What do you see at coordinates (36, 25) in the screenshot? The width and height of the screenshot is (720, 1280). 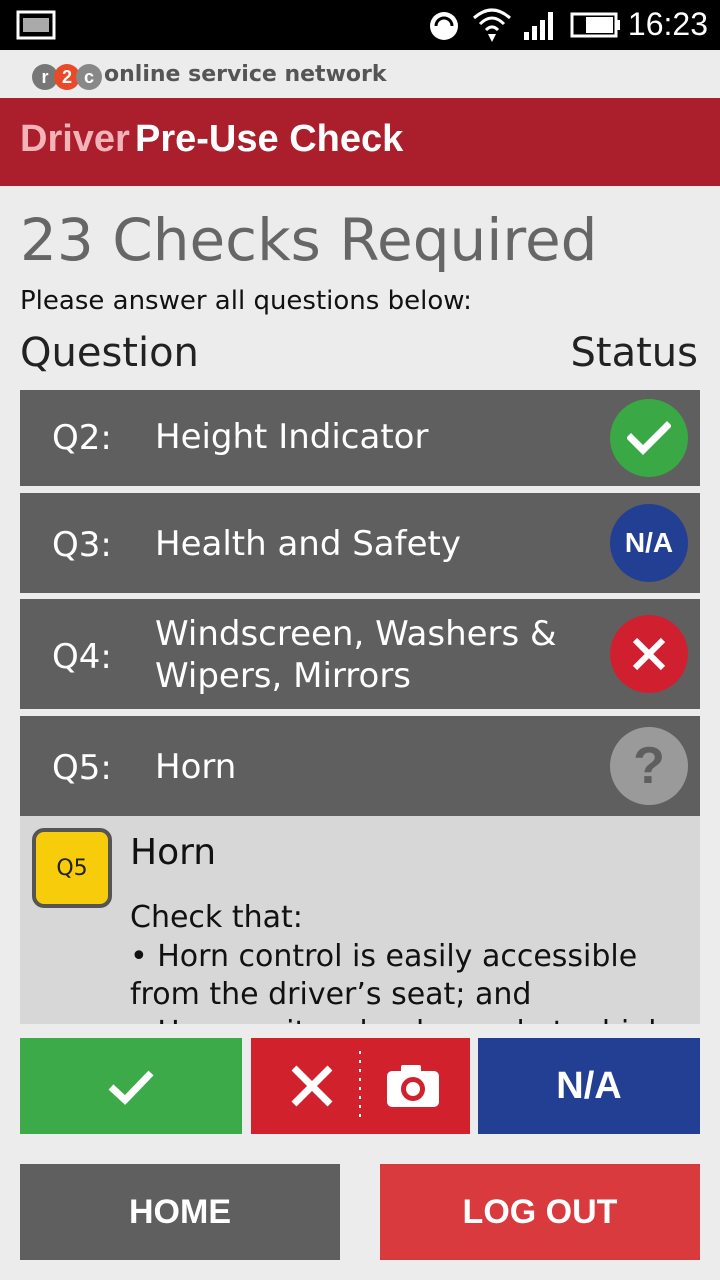 I see `screenshot-notification-icon` at bounding box center [36, 25].